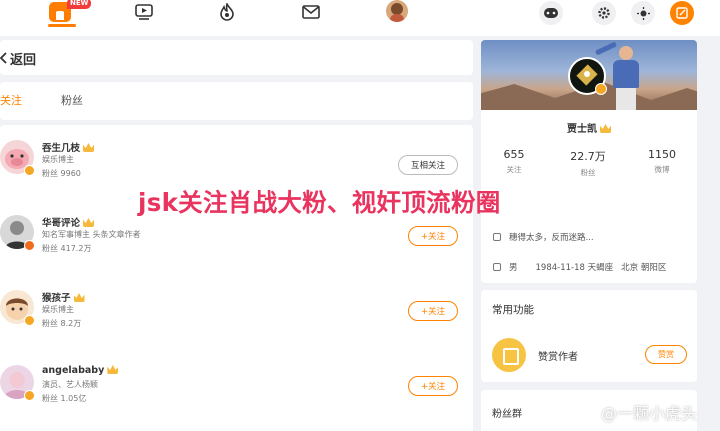 The image size is (720, 431). What do you see at coordinates (360, 18) in the screenshot?
I see `top-nav-bar: NEW` at bounding box center [360, 18].